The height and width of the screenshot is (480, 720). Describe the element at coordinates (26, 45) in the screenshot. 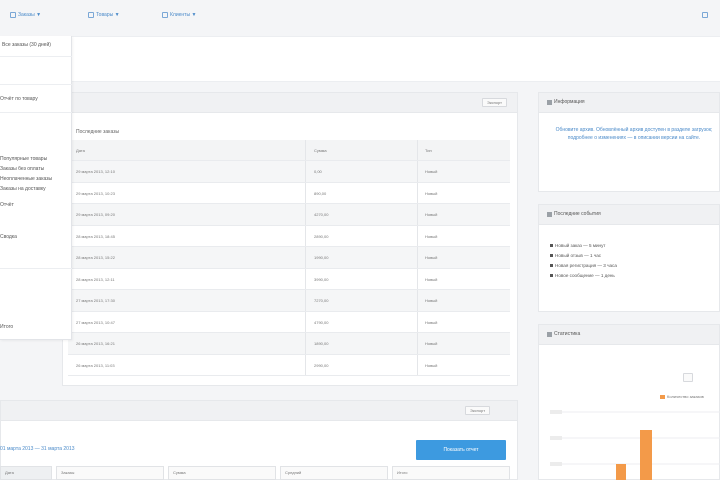

I see `menu-item: Все заказы (30 дней)` at that location.